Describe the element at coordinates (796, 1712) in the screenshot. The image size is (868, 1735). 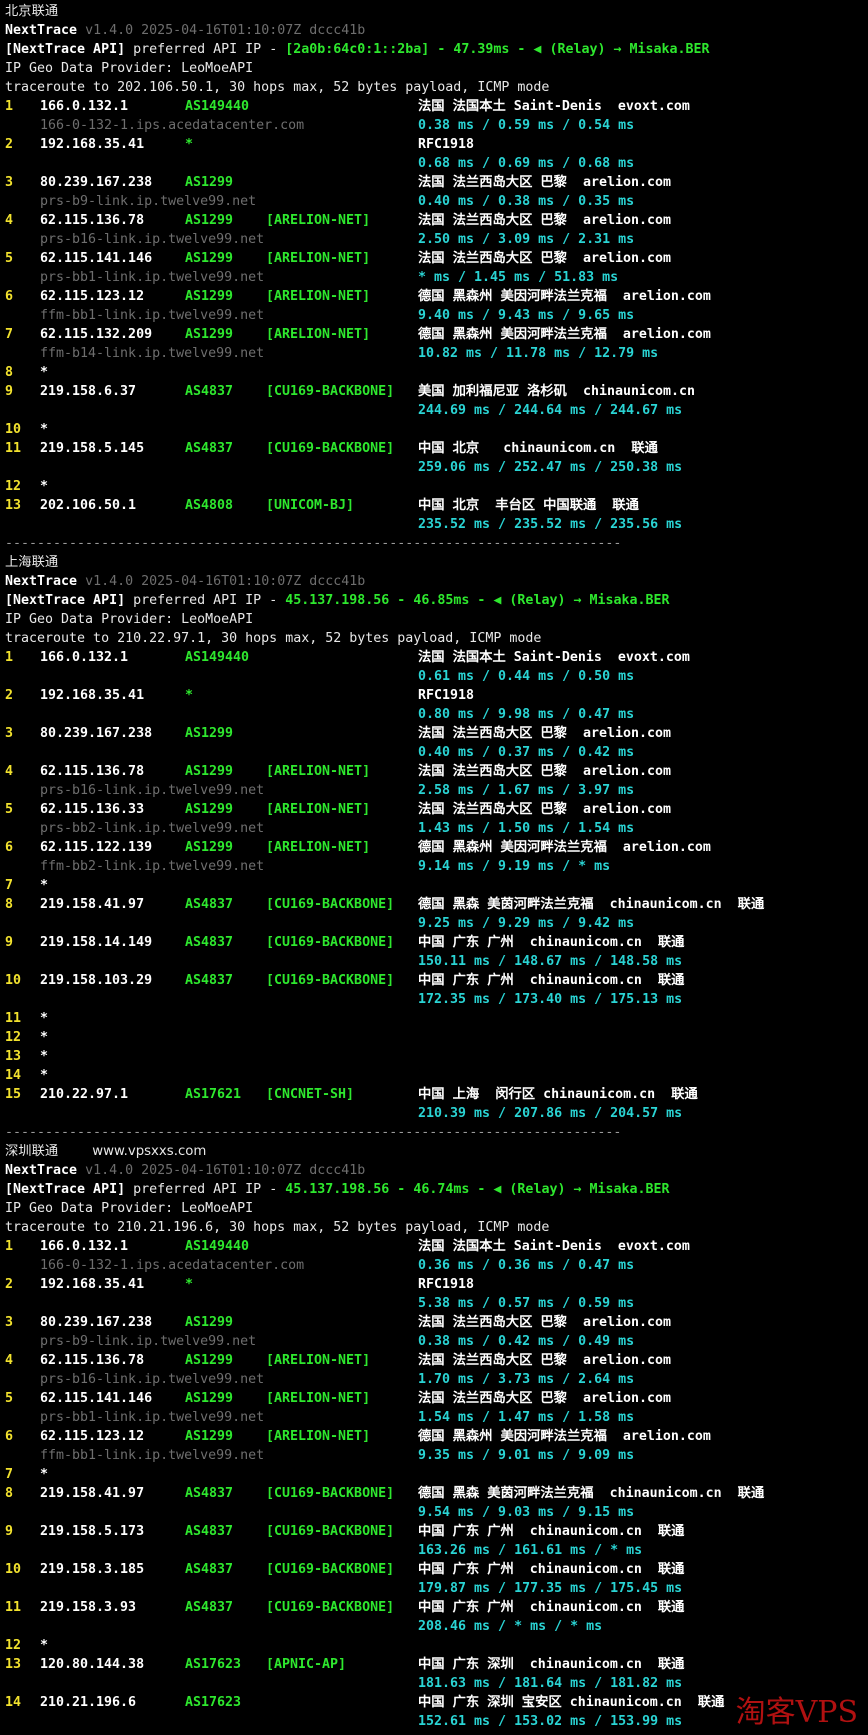
I see `watermark-logo: 淘客VPS` at that location.